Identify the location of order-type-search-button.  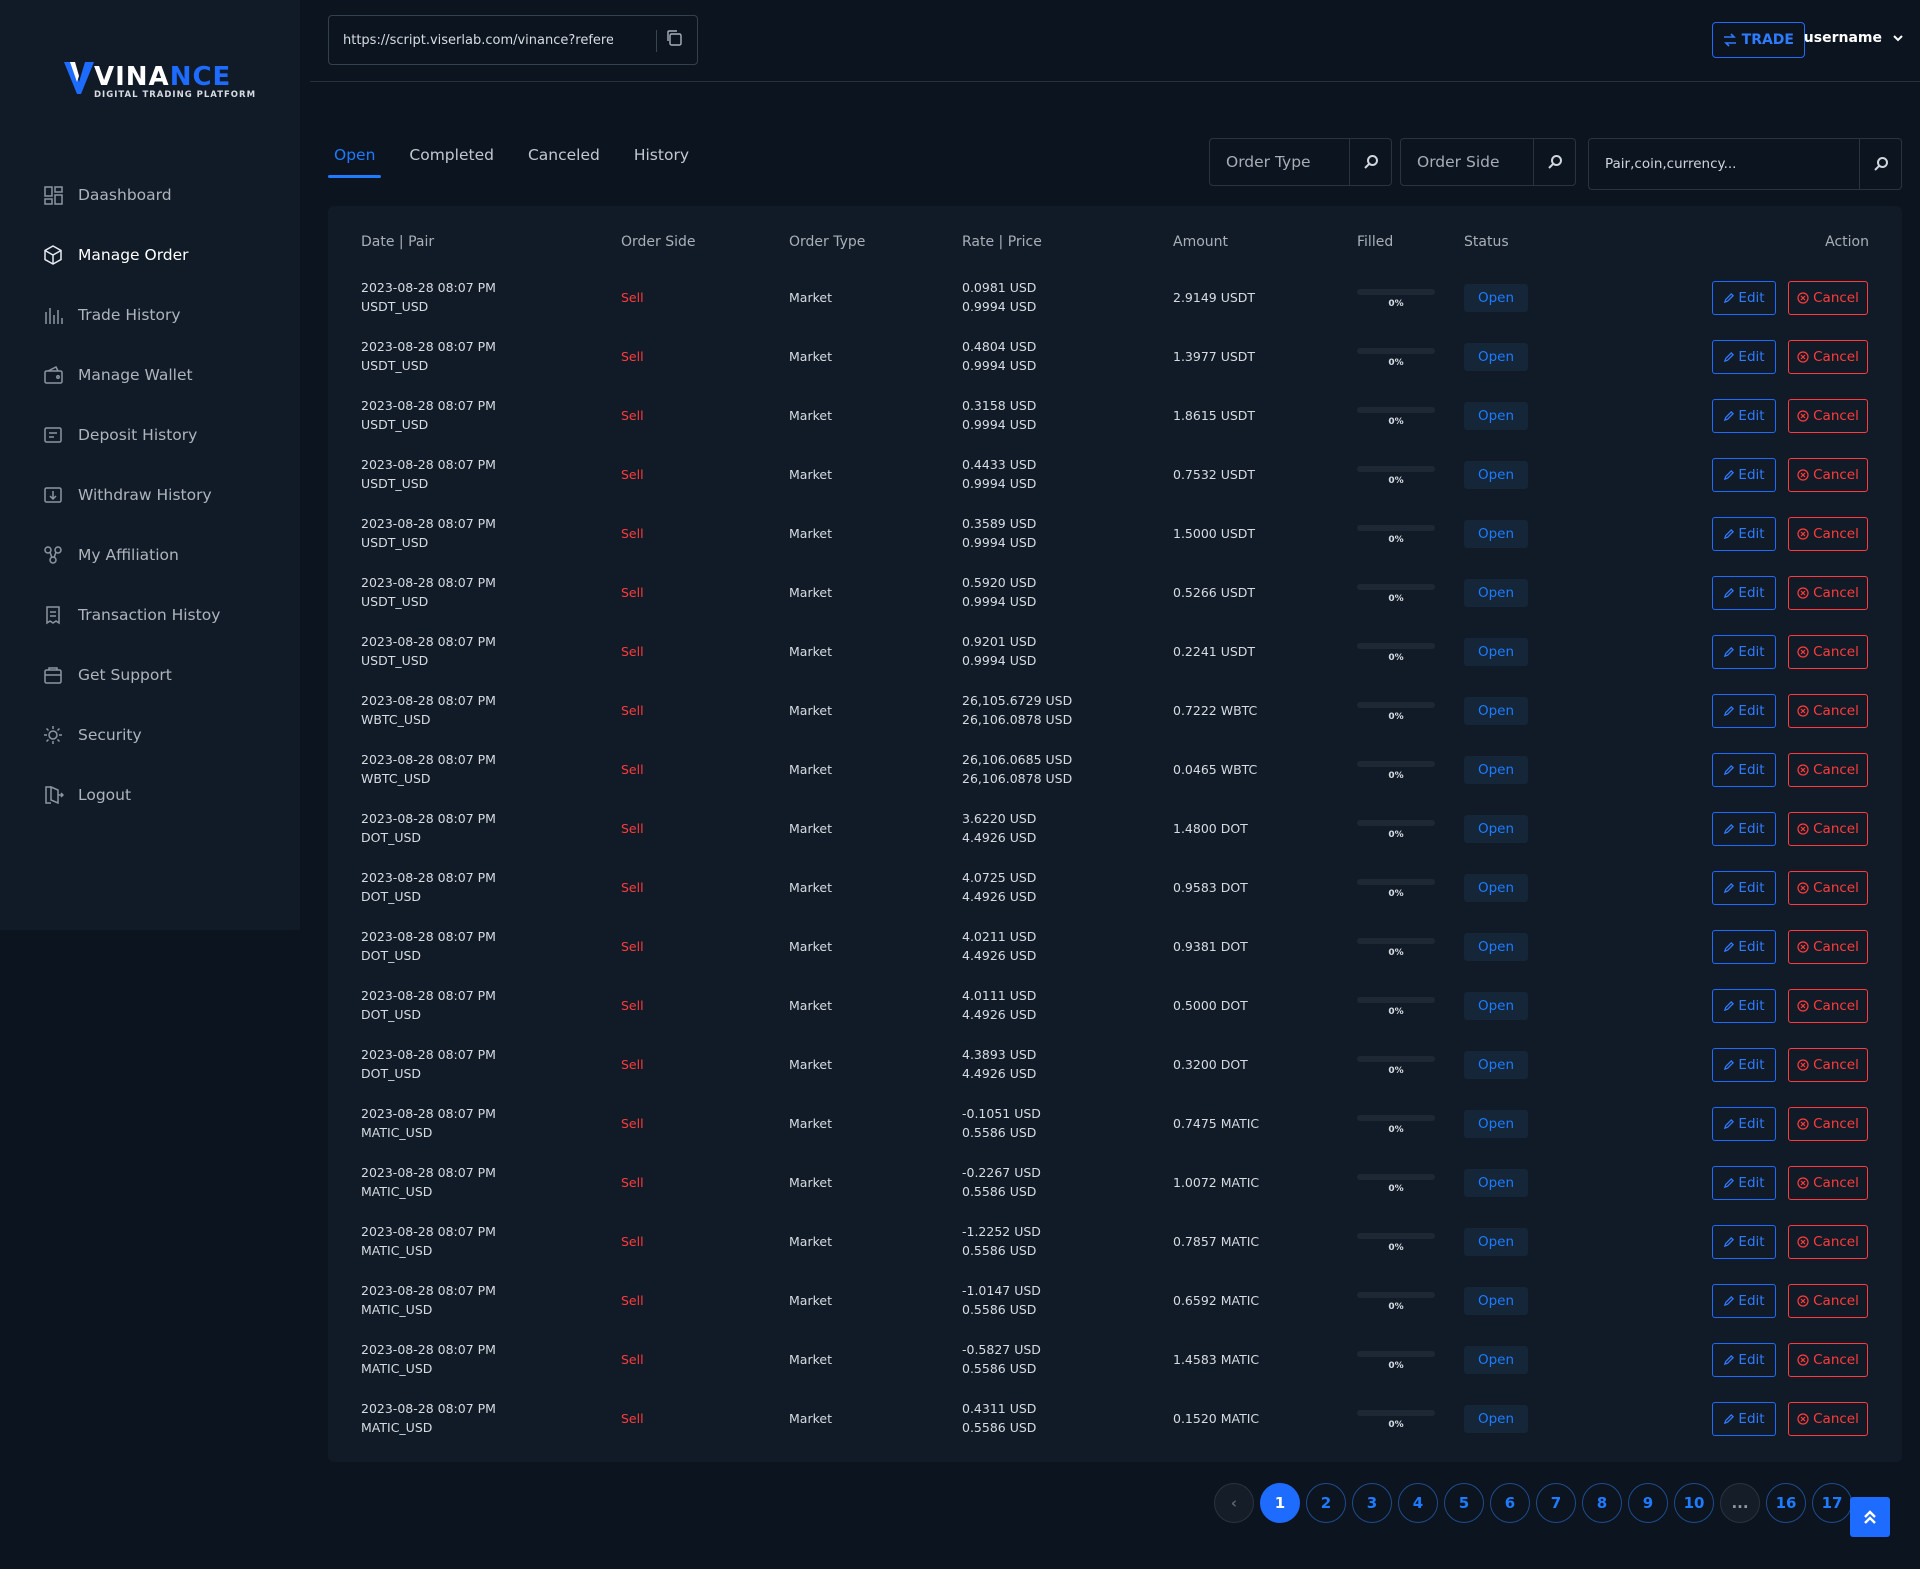
(1370, 162).